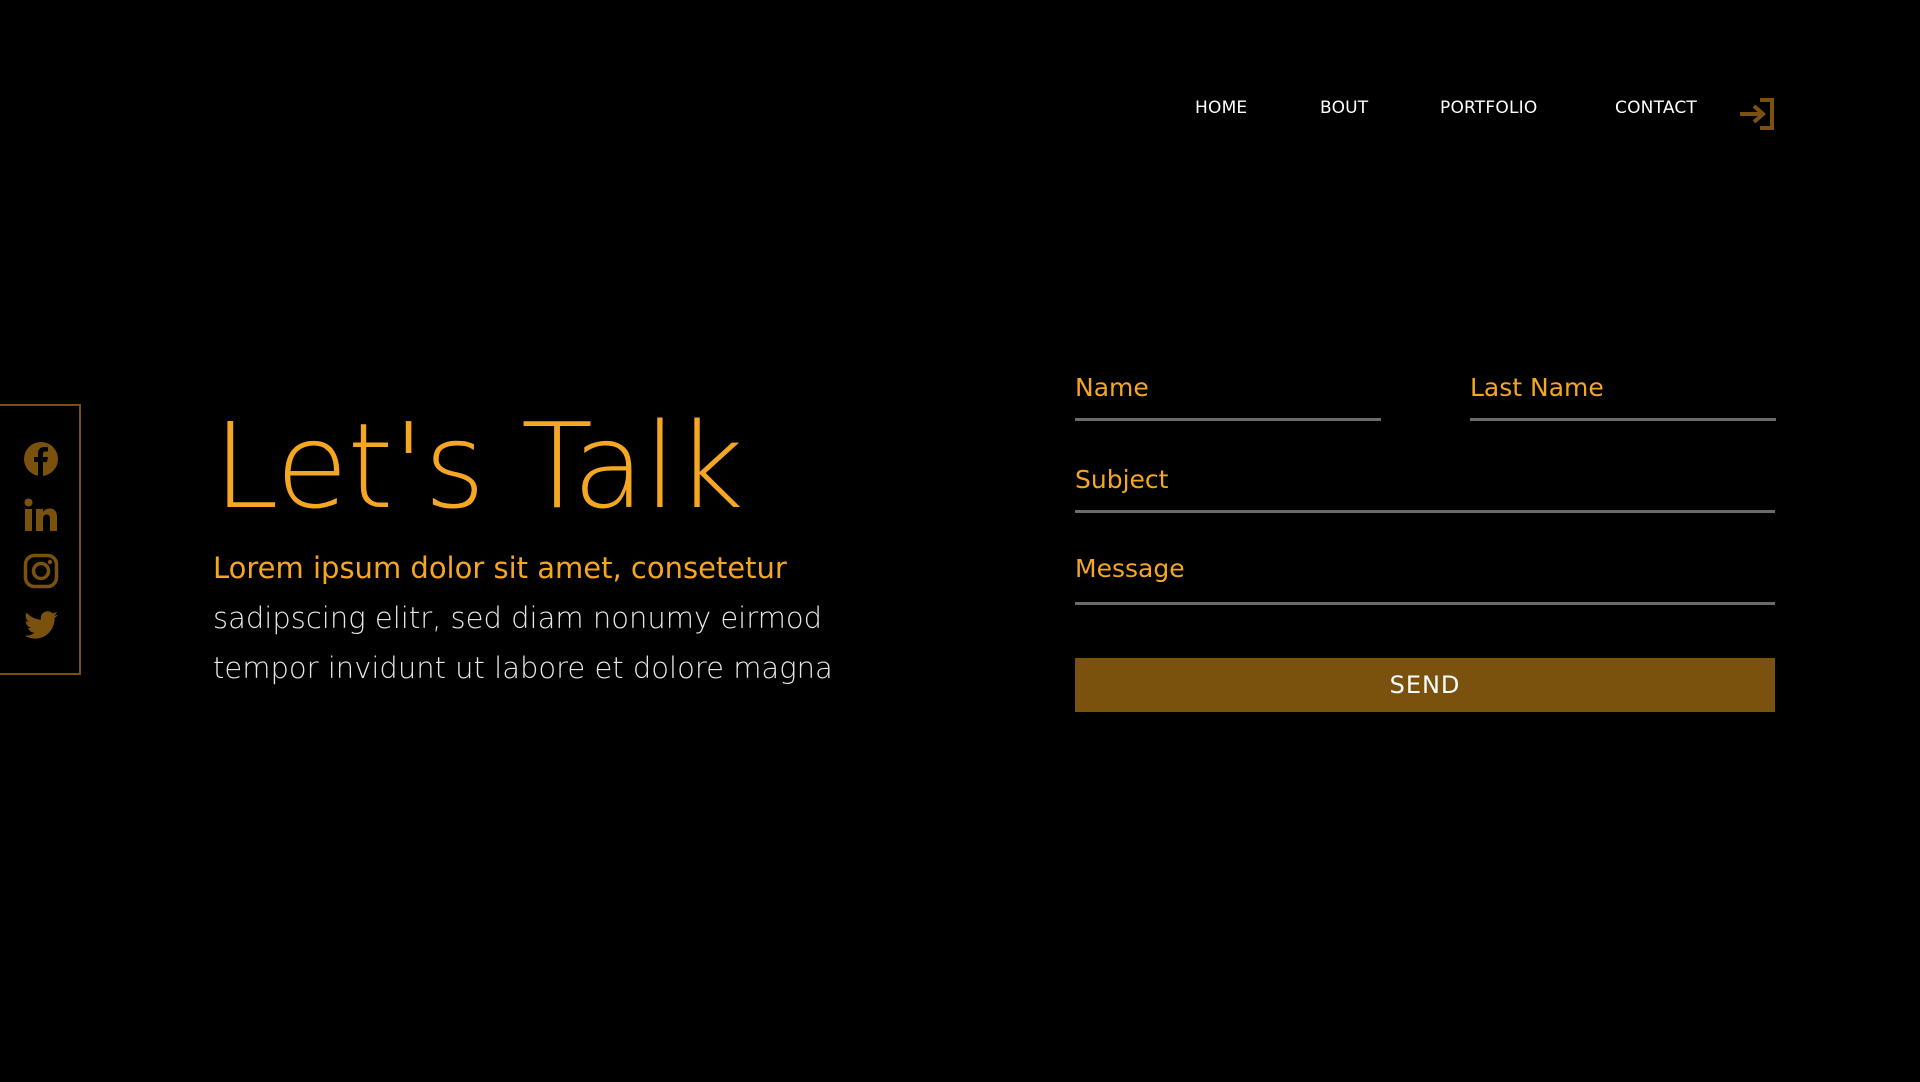 The image size is (1920, 1082). I want to click on instagram-icon, so click(41, 571).